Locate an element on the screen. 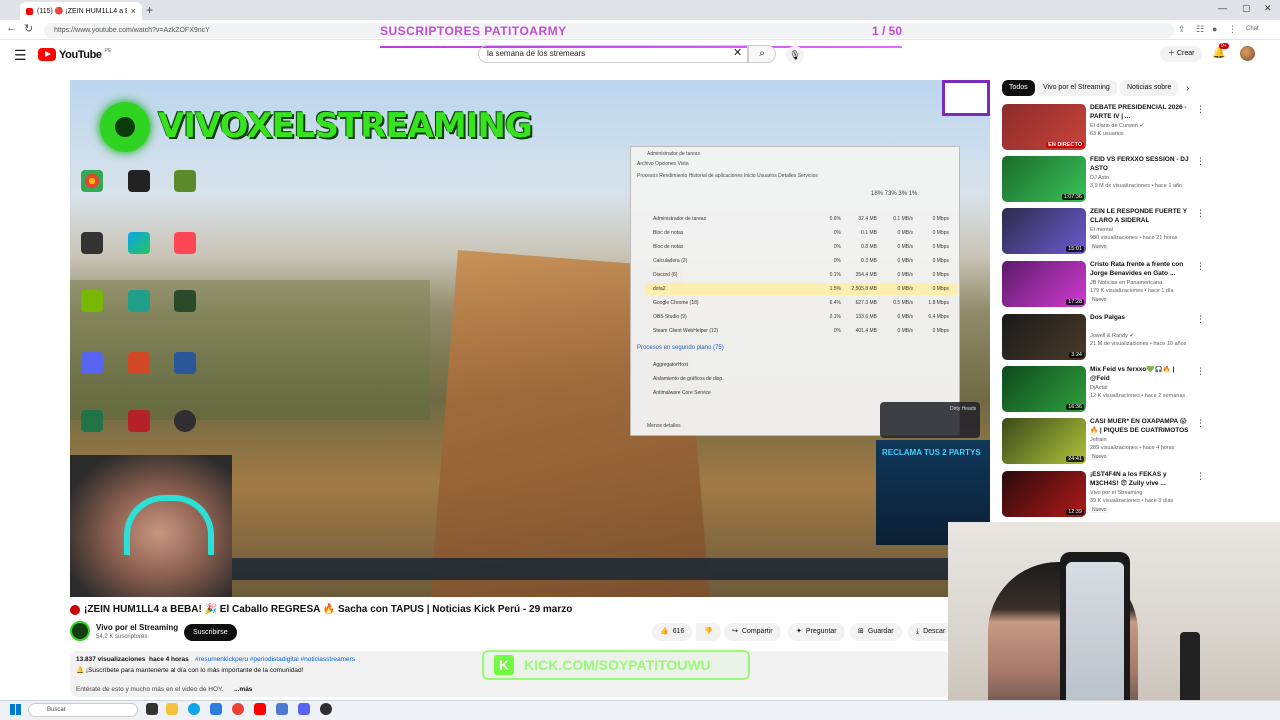 The image size is (1280, 720). video-thumbnail: EN DIRECTO is located at coordinates (1044, 127).